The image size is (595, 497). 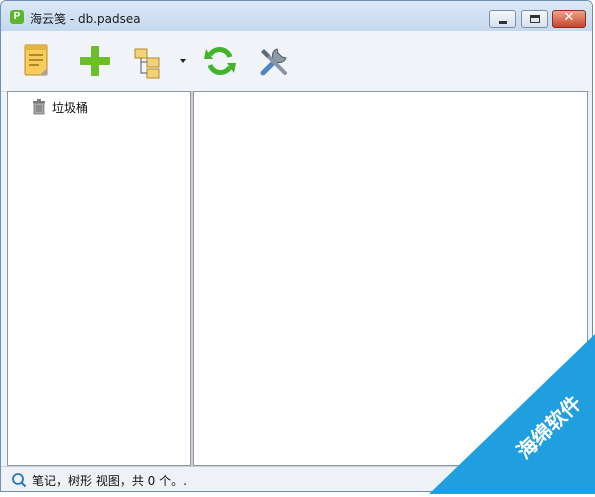 I want to click on close-button: ✕, so click(x=569, y=19).